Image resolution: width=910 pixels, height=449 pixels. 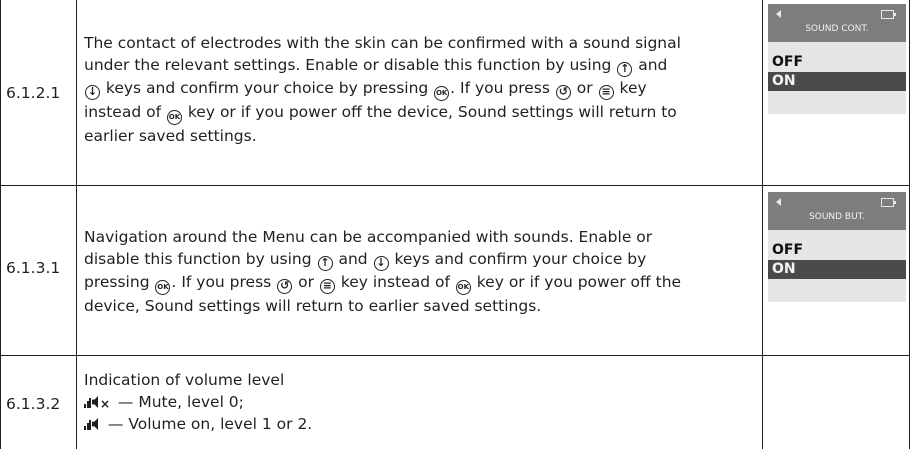 What do you see at coordinates (125, 112) in the screenshot?
I see `text-fragment: instead of` at bounding box center [125, 112].